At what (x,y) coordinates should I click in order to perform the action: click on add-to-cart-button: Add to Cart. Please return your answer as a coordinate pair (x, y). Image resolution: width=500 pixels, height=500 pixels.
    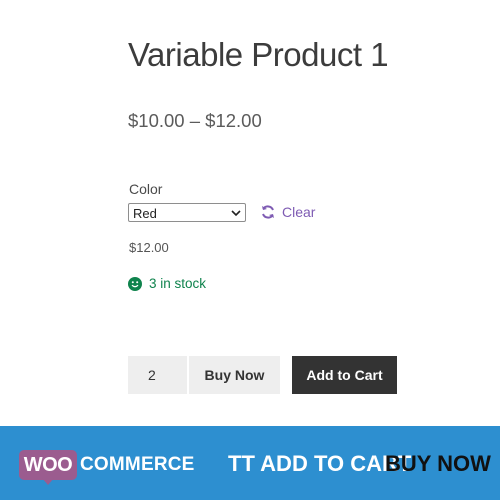
    Looking at the image, I should click on (344, 375).